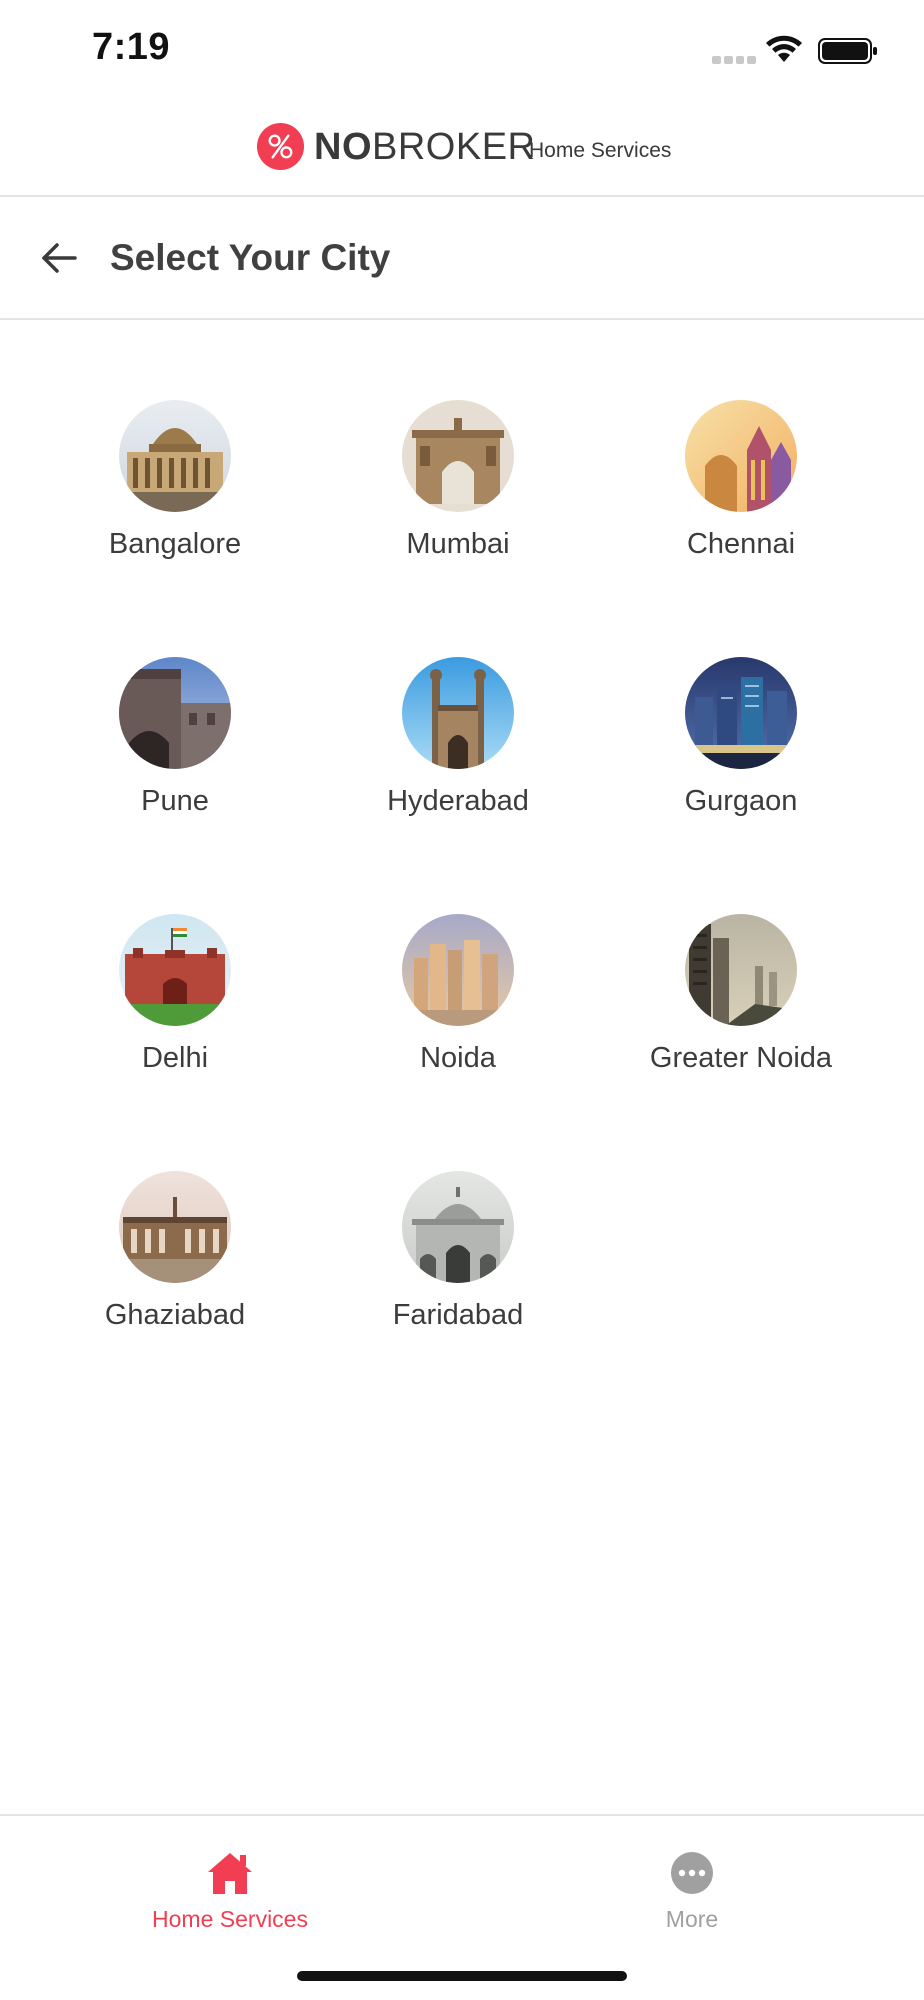 This screenshot has height=2000, width=924. Describe the element at coordinates (458, 1058) in the screenshot. I see `city-name: Noida` at that location.